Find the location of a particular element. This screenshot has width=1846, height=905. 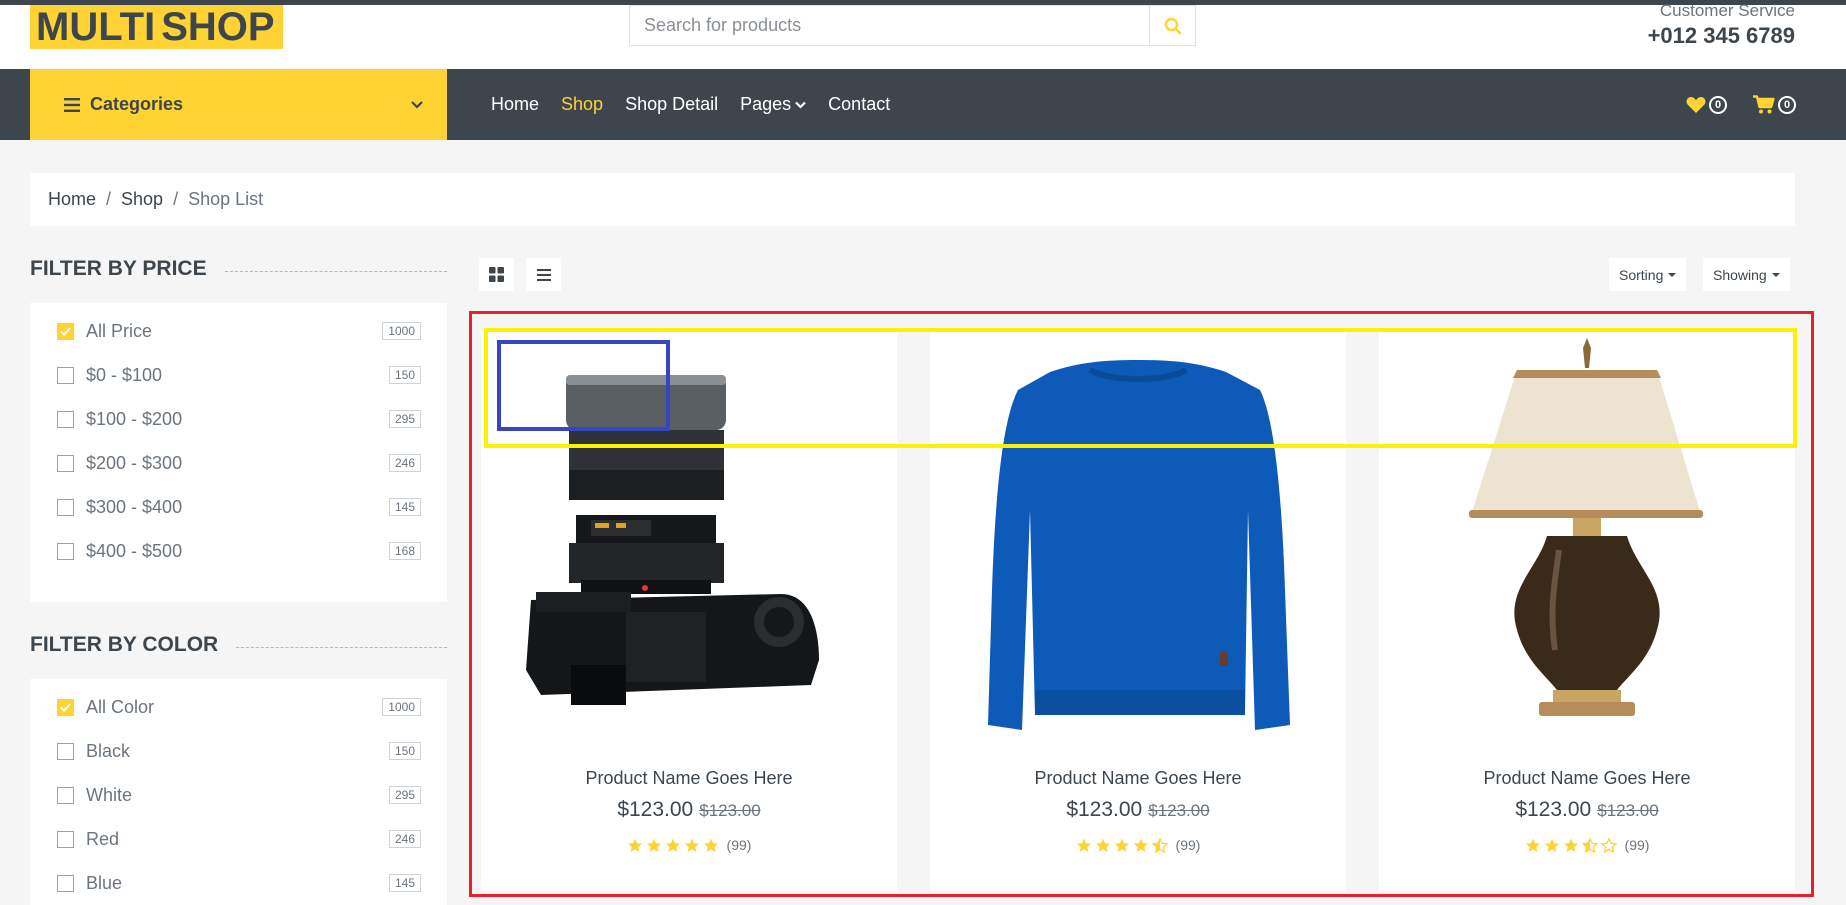

nav-home: Home is located at coordinates (515, 104).